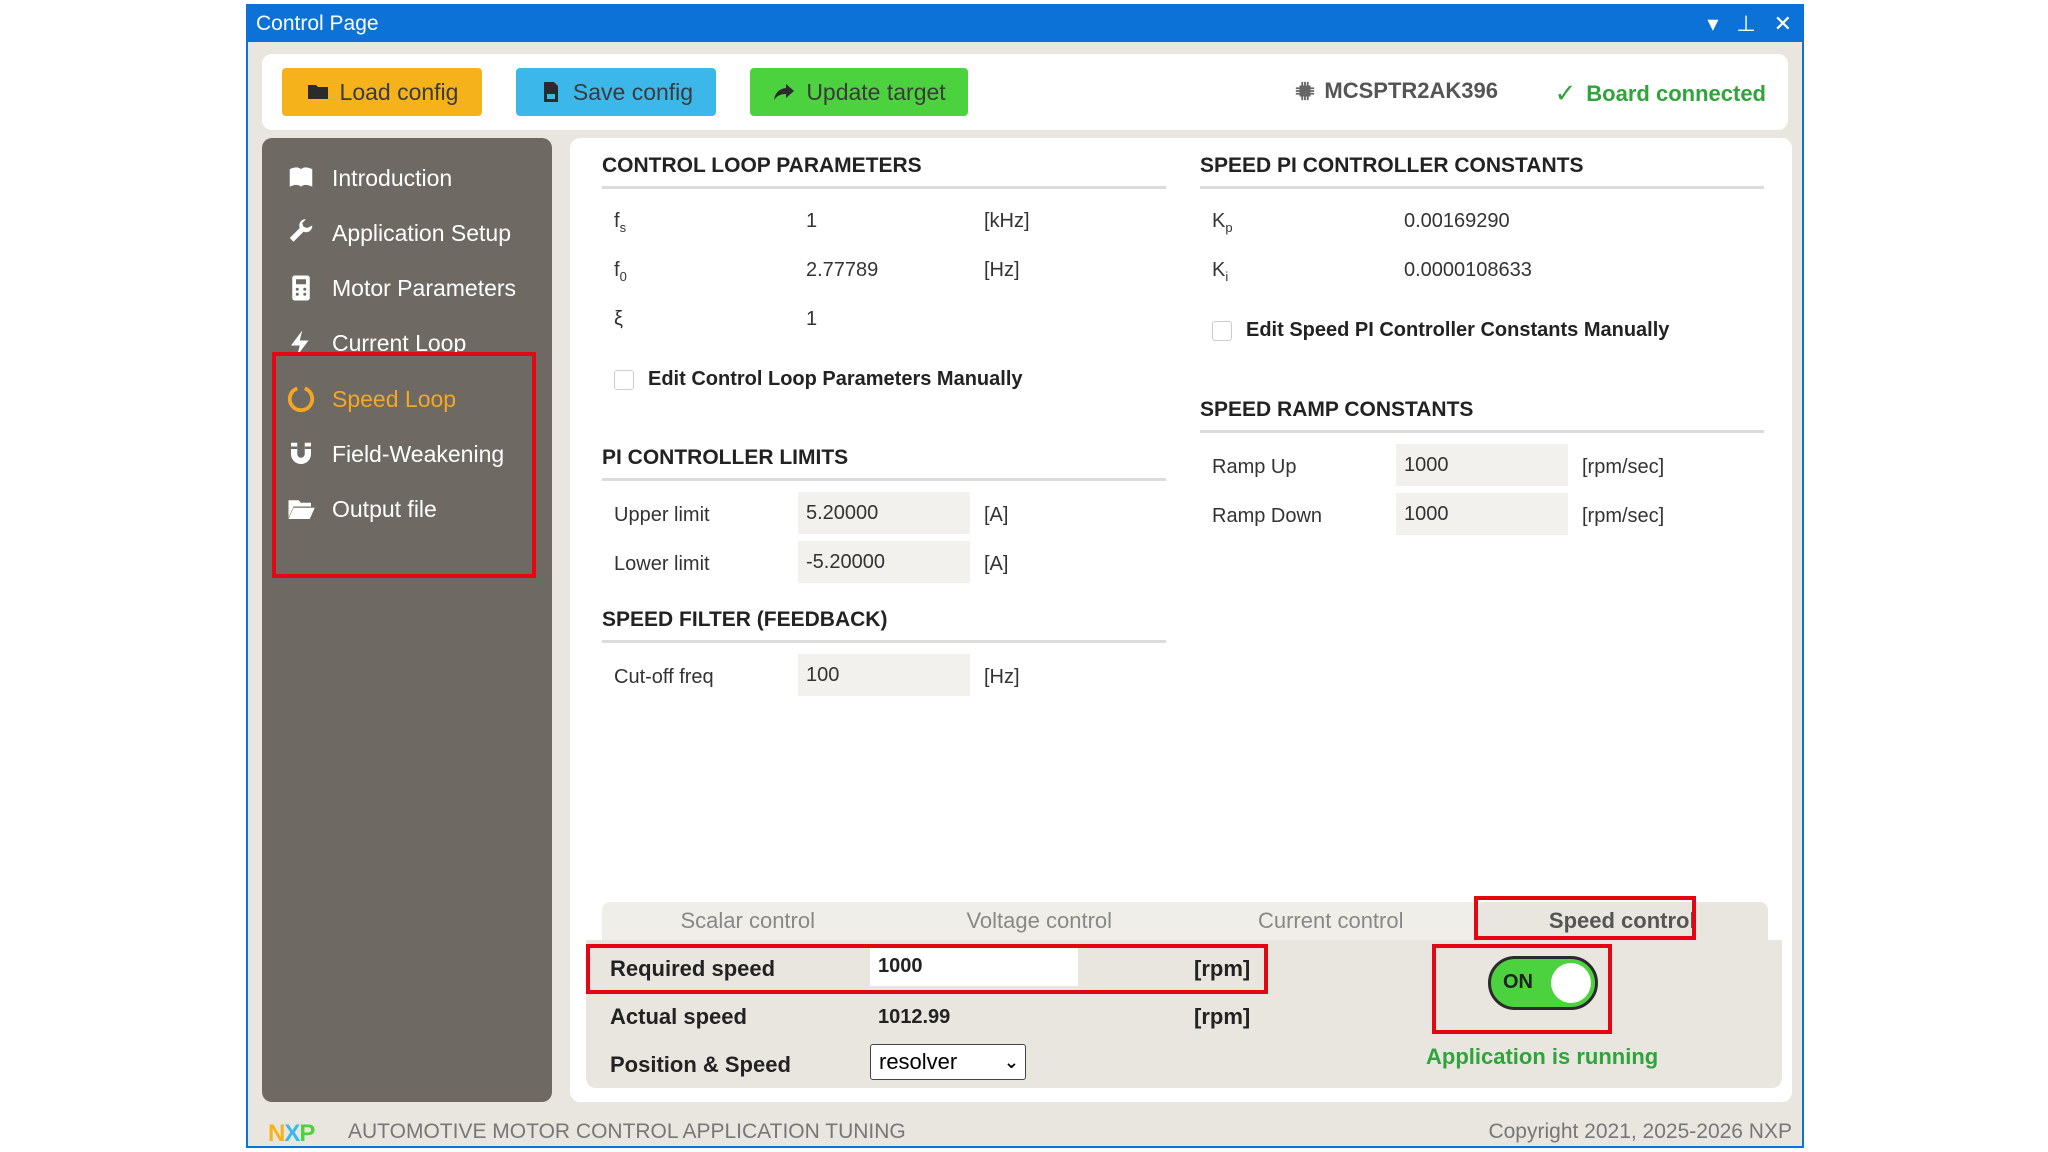  What do you see at coordinates (1468, 270) in the screenshot?
I see `ki-value: 0.0000108633` at bounding box center [1468, 270].